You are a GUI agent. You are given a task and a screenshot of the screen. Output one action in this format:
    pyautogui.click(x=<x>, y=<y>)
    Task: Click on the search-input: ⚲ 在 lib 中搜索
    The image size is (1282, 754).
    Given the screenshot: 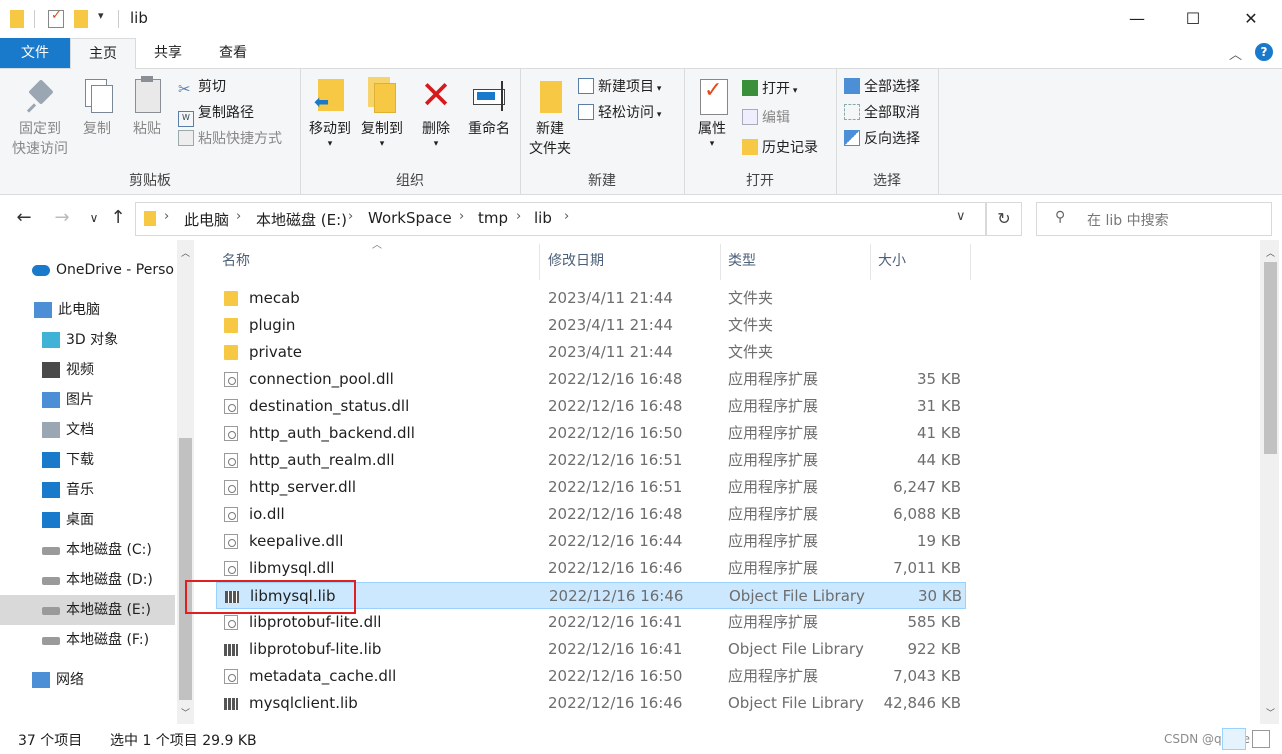 What is the action you would take?
    pyautogui.click(x=1154, y=219)
    